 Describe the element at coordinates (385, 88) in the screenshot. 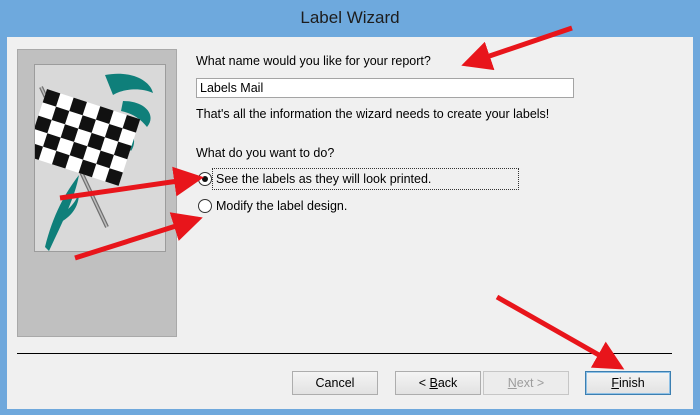

I see `report-name-input` at that location.